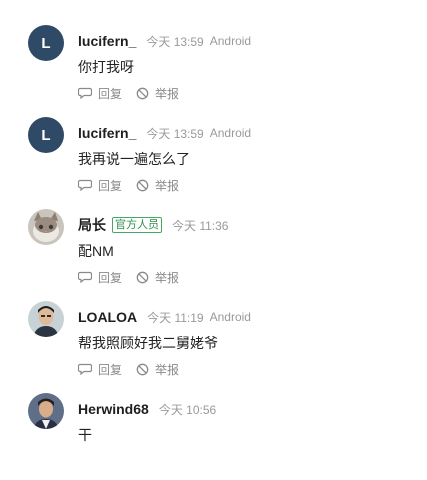 Image resolution: width=427 pixels, height=480 pixels. I want to click on cat-avatar-image, so click(46, 227).